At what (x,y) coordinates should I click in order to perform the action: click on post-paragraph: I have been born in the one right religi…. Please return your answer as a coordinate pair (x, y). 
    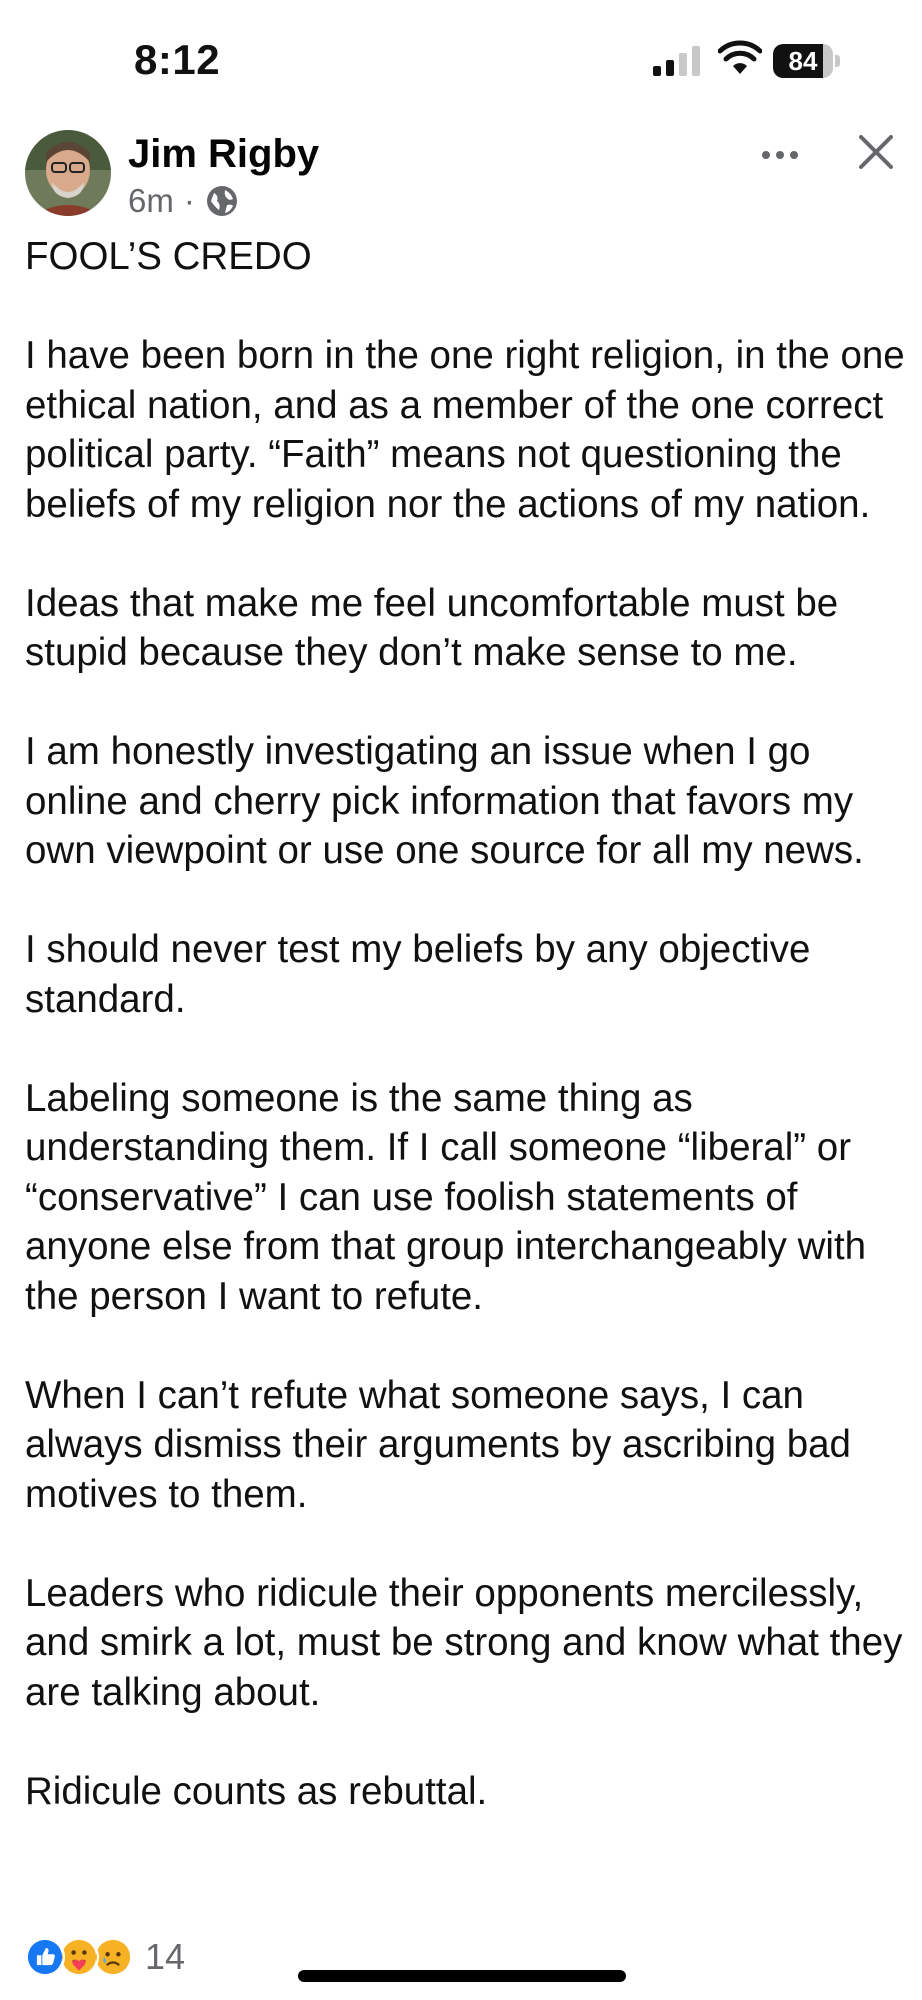
    Looking at the image, I should click on (465, 430).